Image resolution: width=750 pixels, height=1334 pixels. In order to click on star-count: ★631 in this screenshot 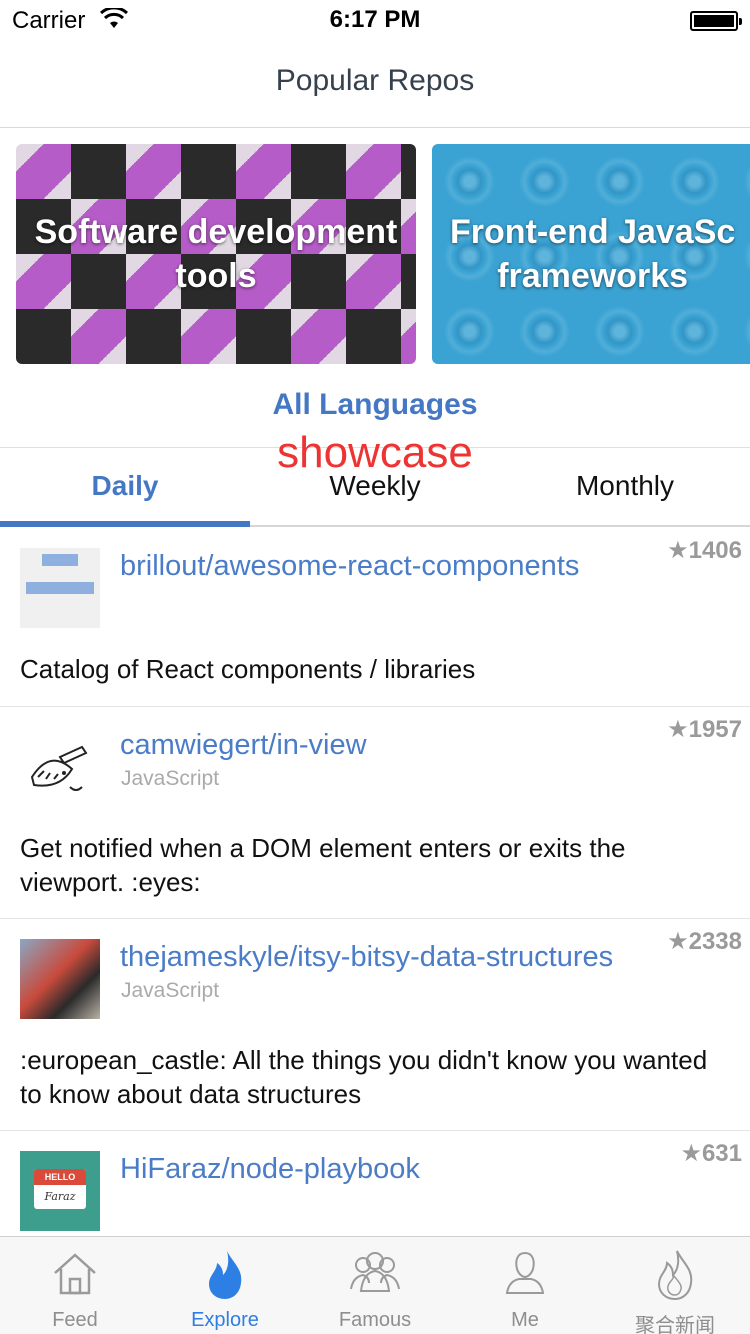, I will do `click(711, 1153)`.